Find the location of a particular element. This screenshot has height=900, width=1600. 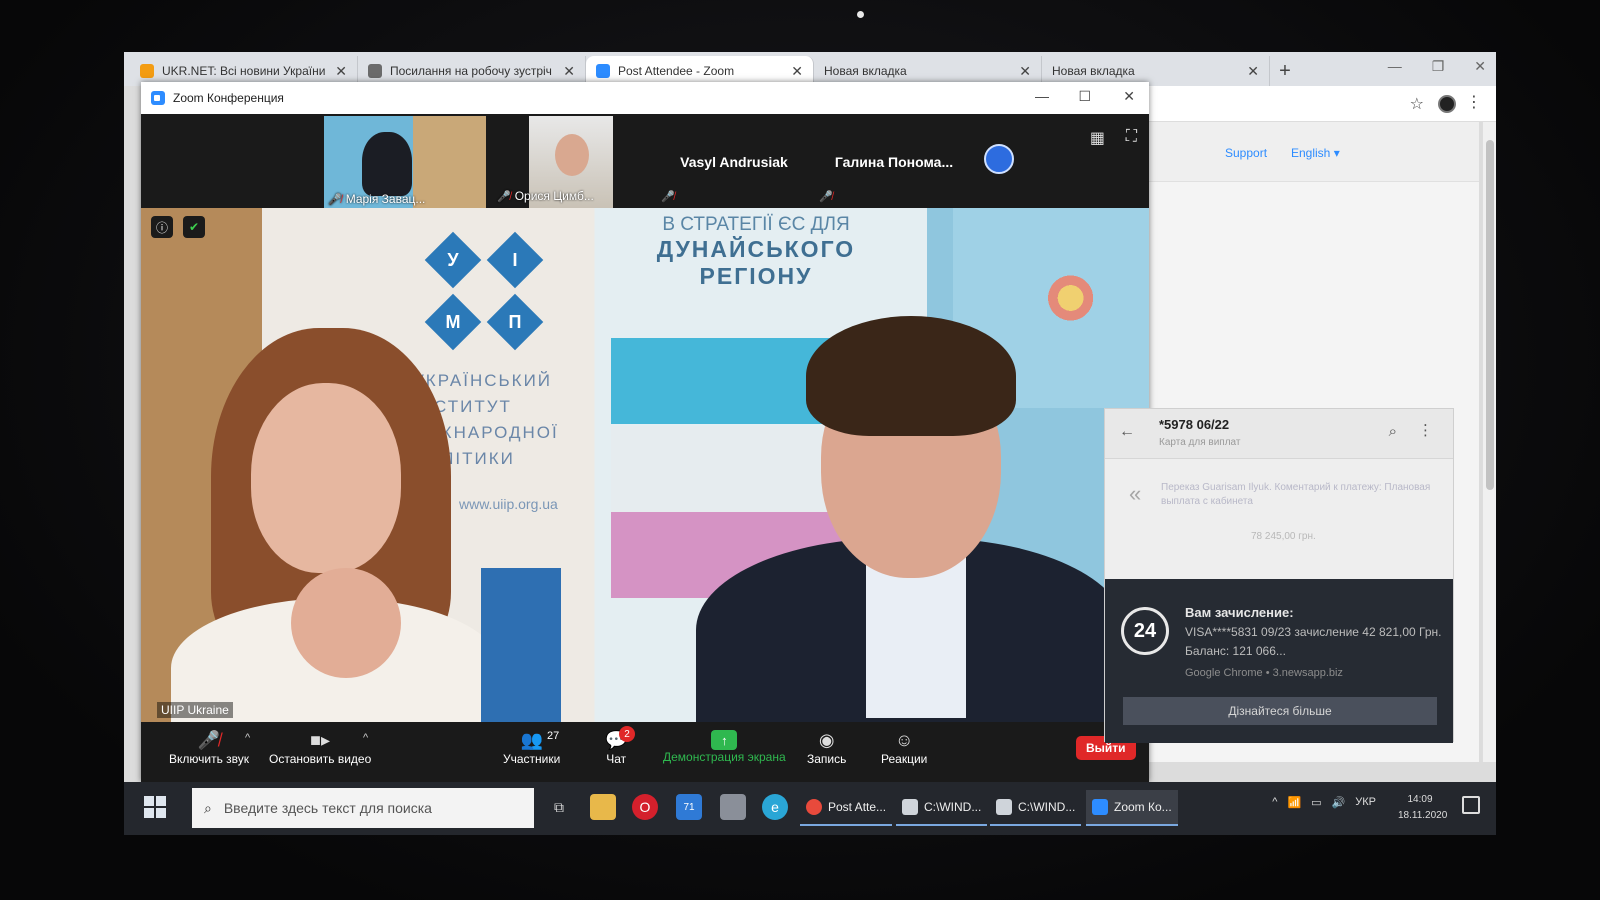

mail-icon: 71 is located at coordinates (689, 807).